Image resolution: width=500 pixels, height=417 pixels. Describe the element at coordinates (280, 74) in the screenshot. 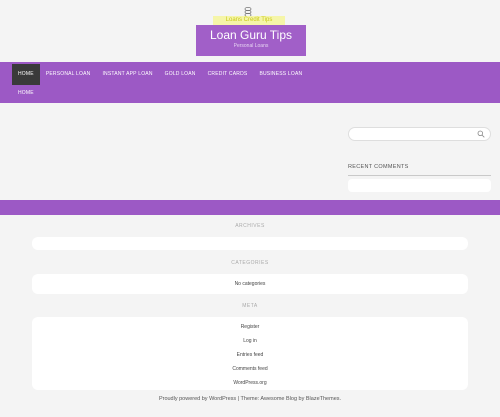

I see `nav-item-business-loan: Business Loan` at that location.